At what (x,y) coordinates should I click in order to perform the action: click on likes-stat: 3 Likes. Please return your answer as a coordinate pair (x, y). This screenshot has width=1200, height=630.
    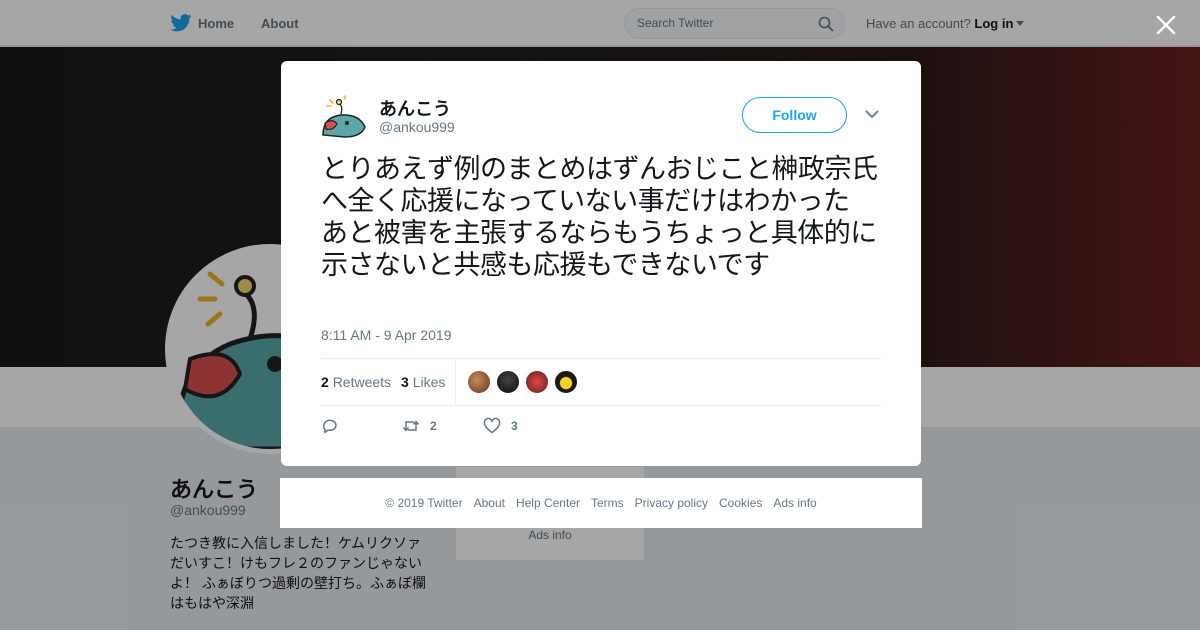
    Looking at the image, I should click on (423, 382).